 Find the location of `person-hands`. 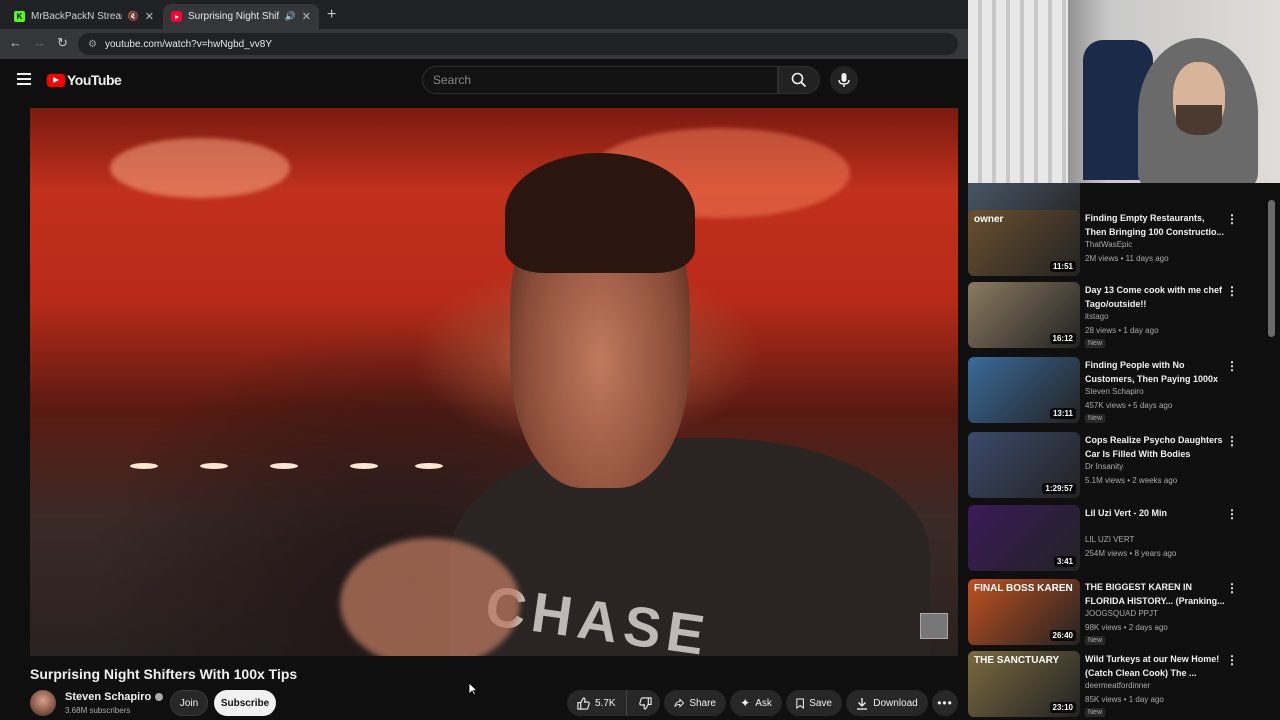

person-hands is located at coordinates (430, 597).